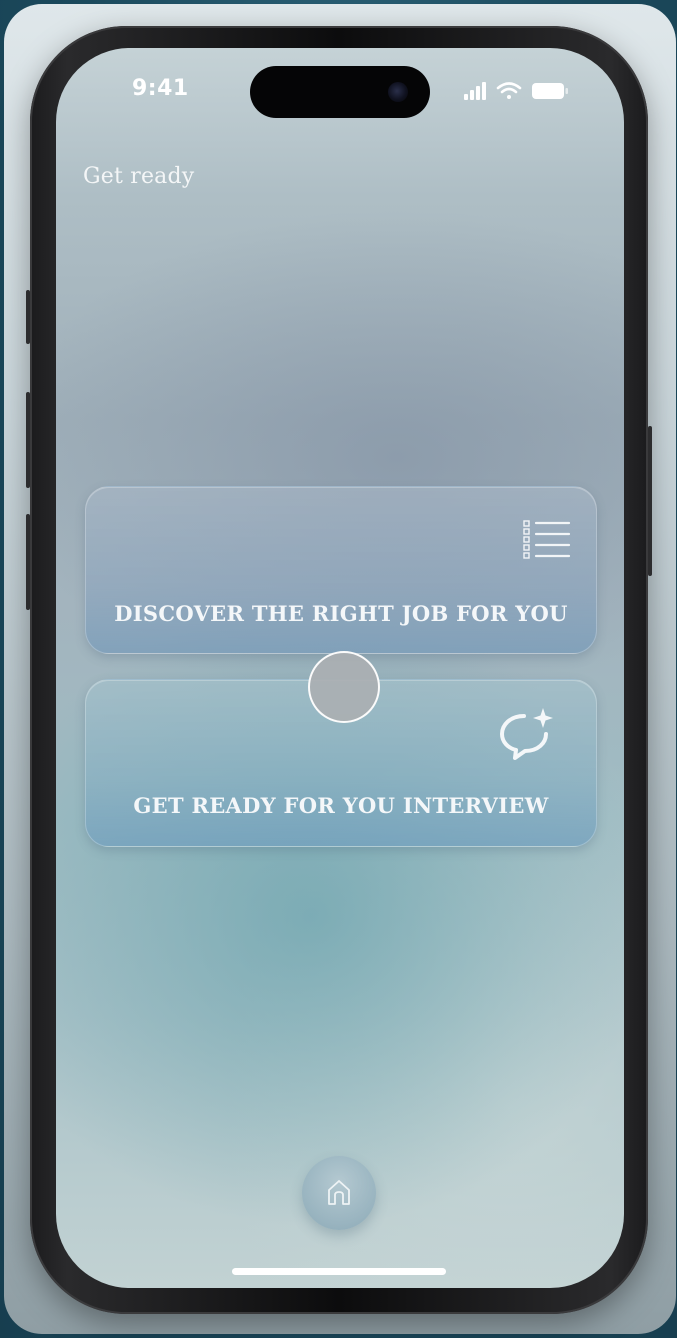 This screenshot has width=677, height=1338. What do you see at coordinates (341, 613) in the screenshot?
I see `discover-job-label: DISCOVER THE RIGHT JOB FOR YOU` at bounding box center [341, 613].